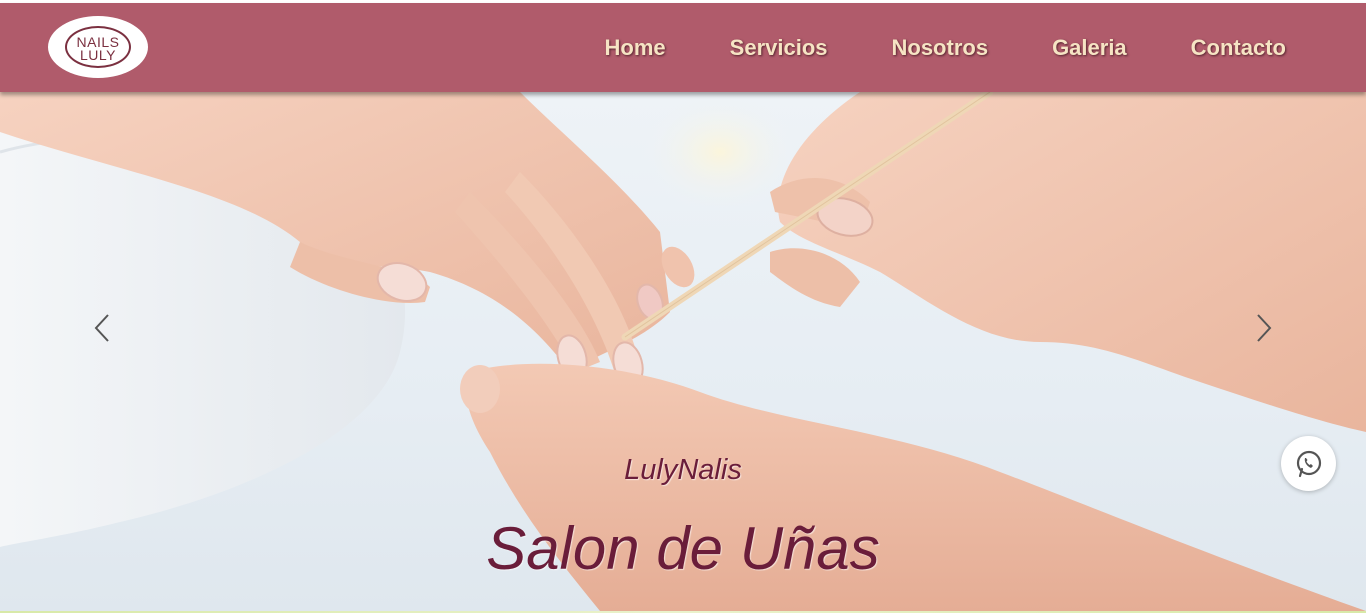  Describe the element at coordinates (779, 48) in the screenshot. I see `nav-servicios: Servicios` at that location.